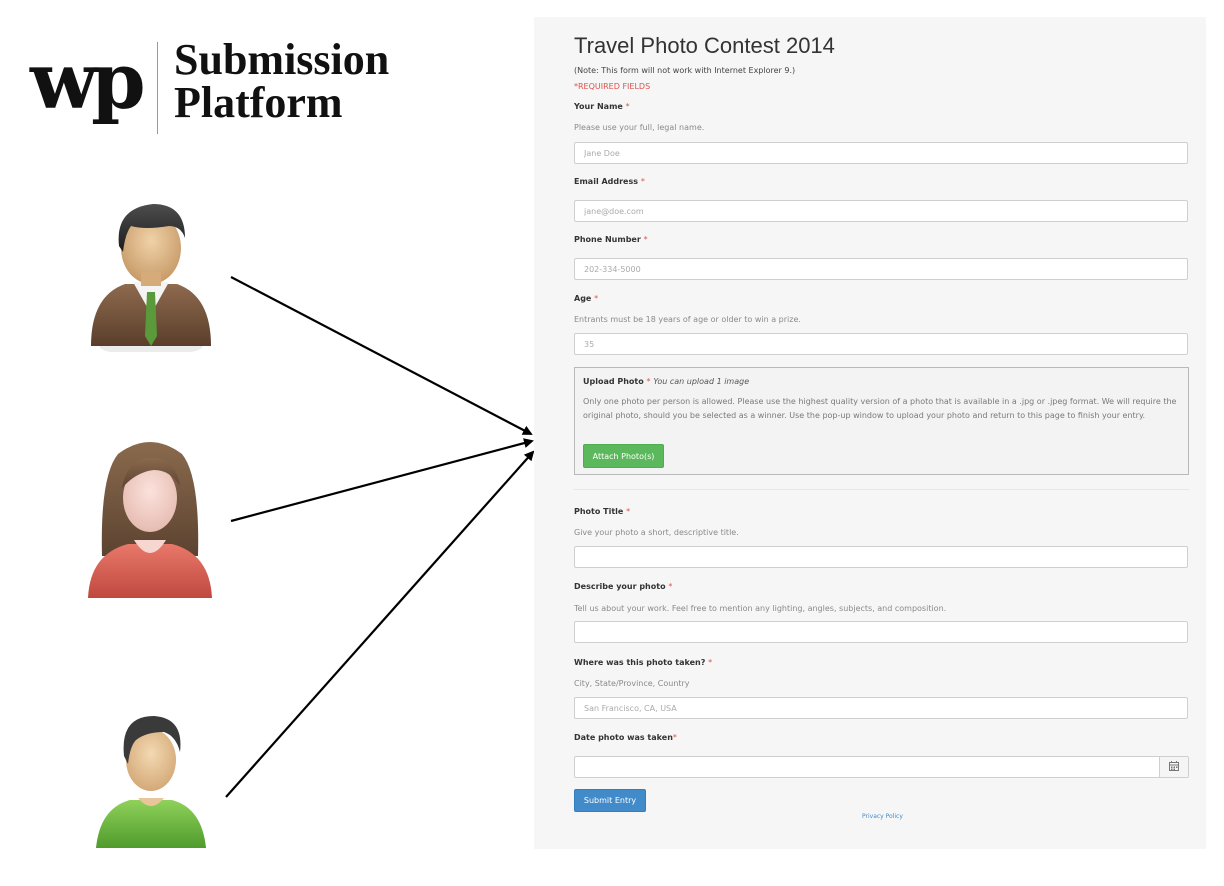 The height and width of the screenshot is (886, 1224). Describe the element at coordinates (639, 127) in the screenshot. I see `name-help: Please use your full, legal name.` at that location.